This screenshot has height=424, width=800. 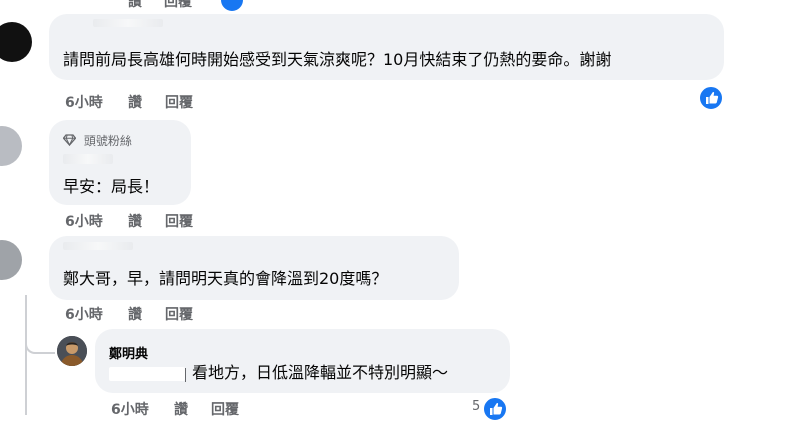 What do you see at coordinates (254, 268) in the screenshot?
I see `comment-bubble: 鄭大哥，早，請問明天真的會降溫到20度嗎？` at bounding box center [254, 268].